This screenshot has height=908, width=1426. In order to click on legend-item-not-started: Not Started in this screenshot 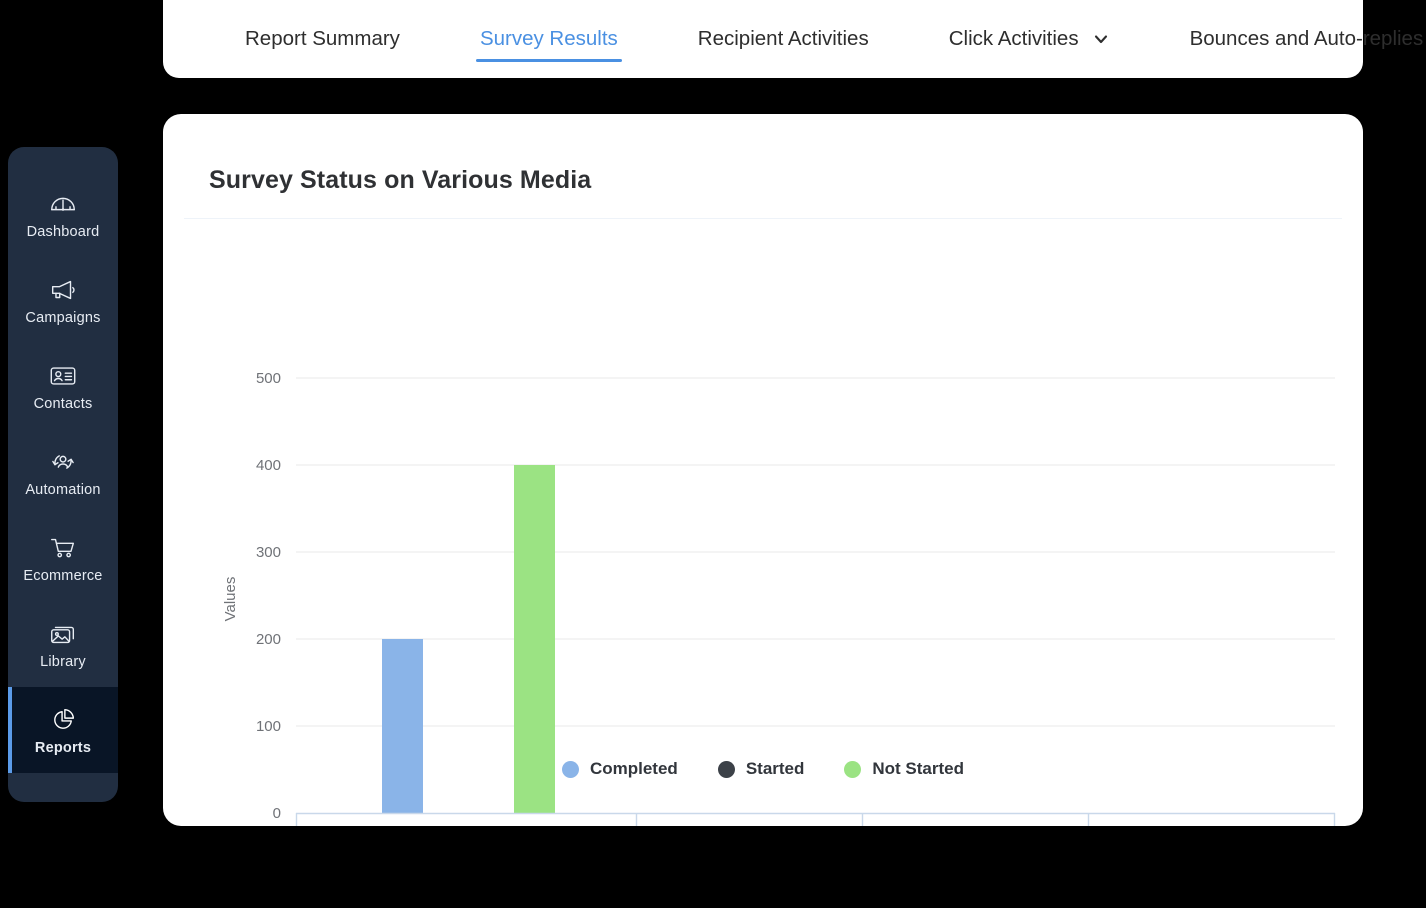, I will do `click(904, 769)`.